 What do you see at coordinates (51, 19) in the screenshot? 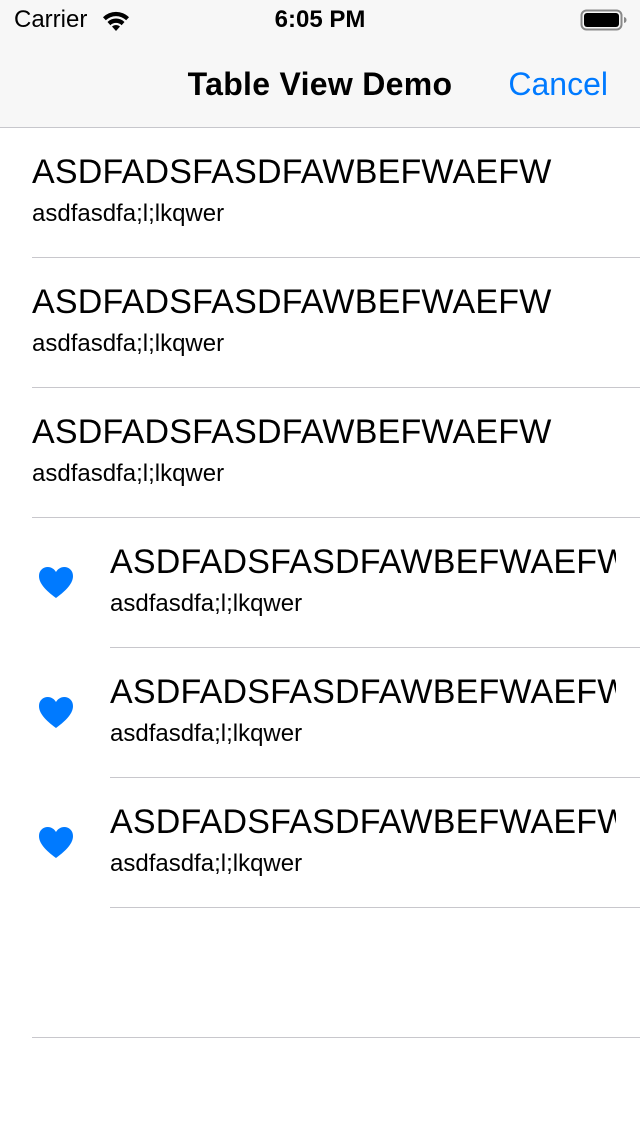
I see `carrier-label: Carrier` at bounding box center [51, 19].